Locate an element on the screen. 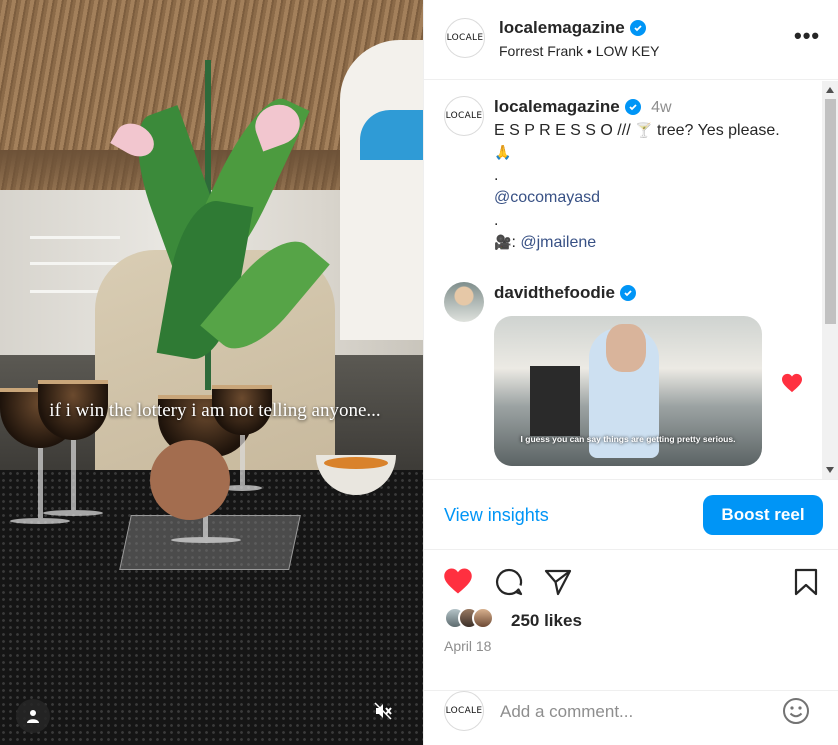 The width and height of the screenshot is (838, 745). video-camera-emoji: 🎥 is located at coordinates (503, 243).